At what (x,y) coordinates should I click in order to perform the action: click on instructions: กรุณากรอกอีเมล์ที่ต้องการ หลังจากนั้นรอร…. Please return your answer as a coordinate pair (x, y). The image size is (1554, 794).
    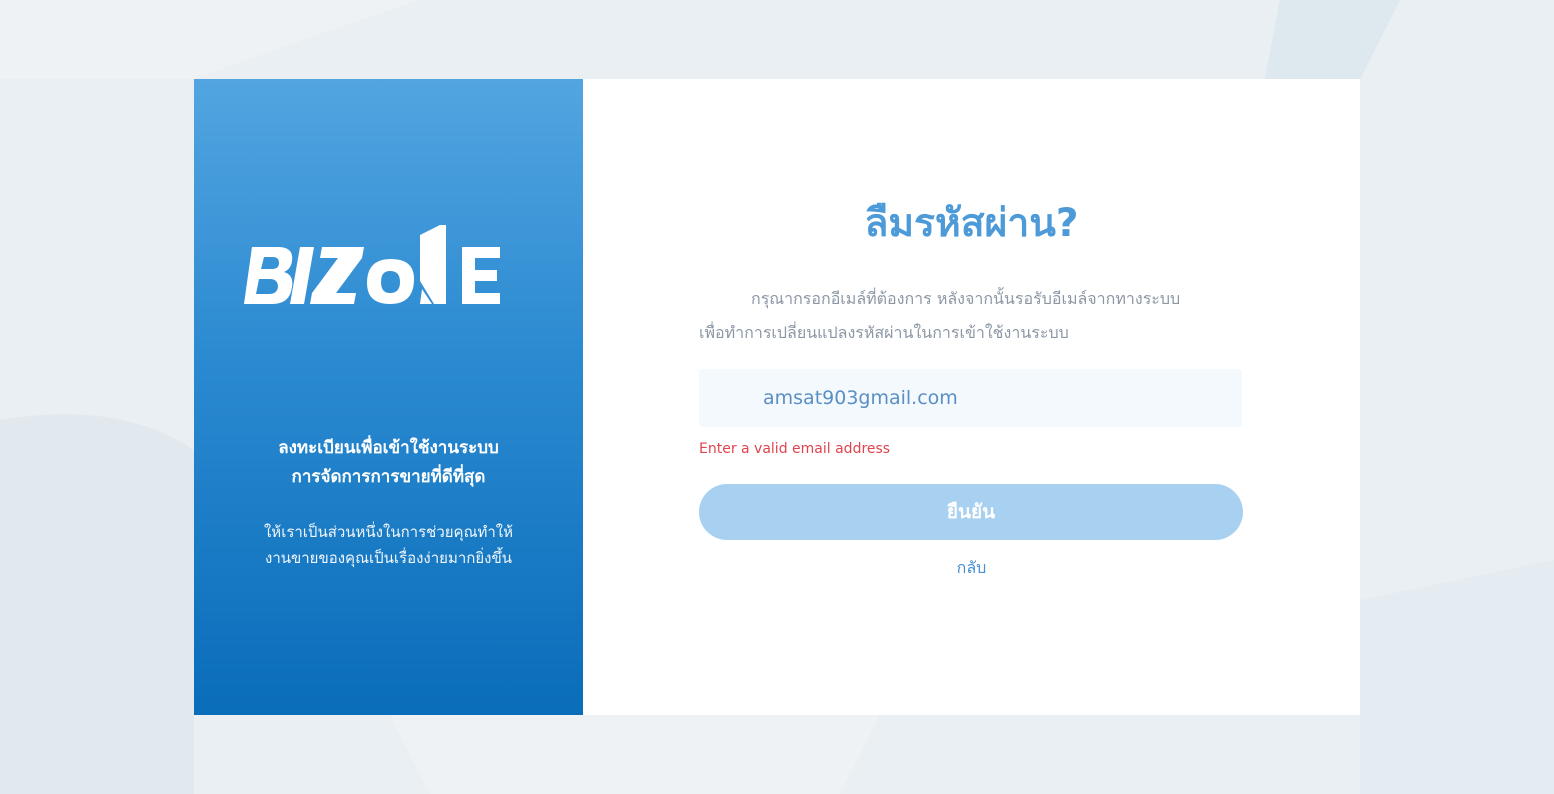
    Looking at the image, I should click on (969, 316).